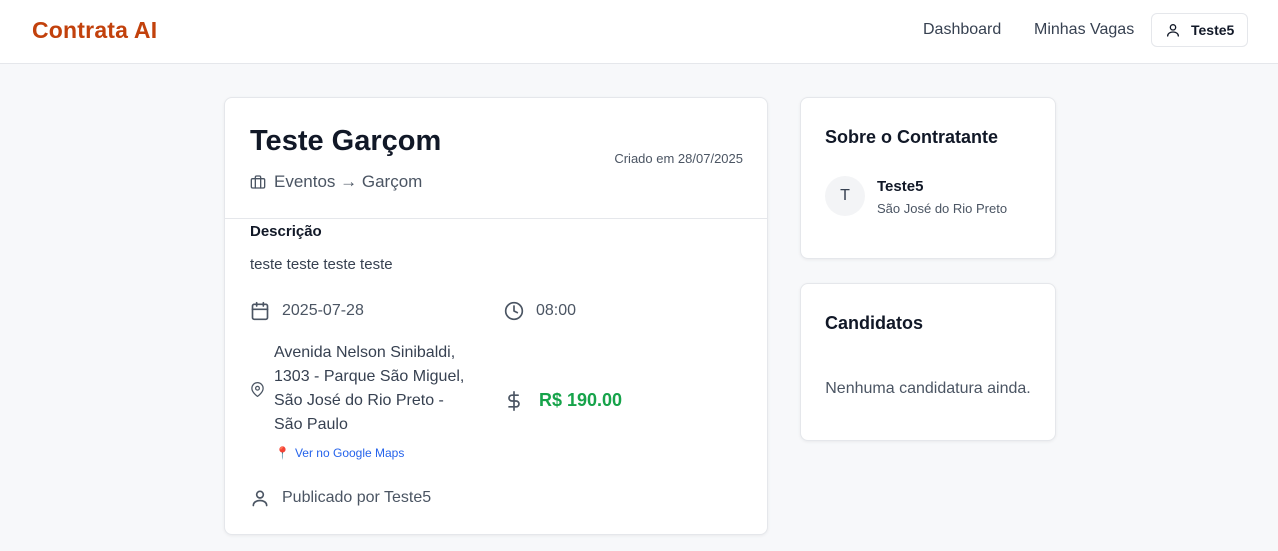 The width and height of the screenshot is (1278, 551). I want to click on job-created-date: Criado em 28/07/2025, so click(678, 158).